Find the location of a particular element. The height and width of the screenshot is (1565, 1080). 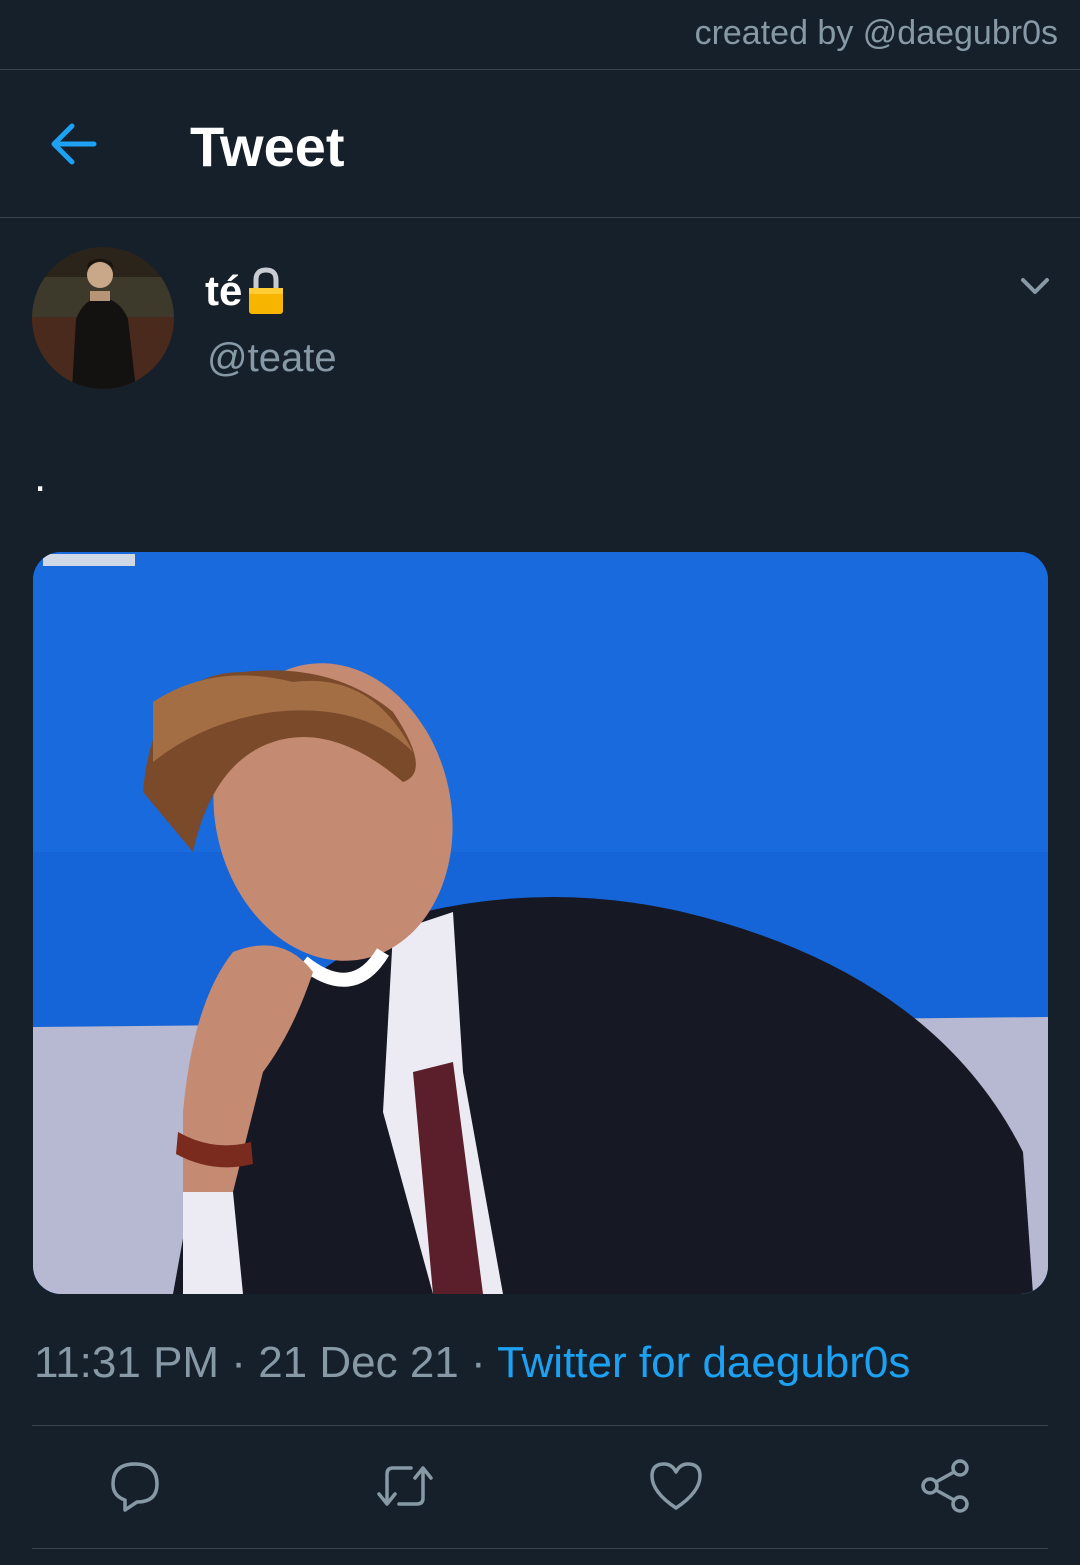

tweet-source-link: Twitter for daegubr0s is located at coordinates (703, 1362).